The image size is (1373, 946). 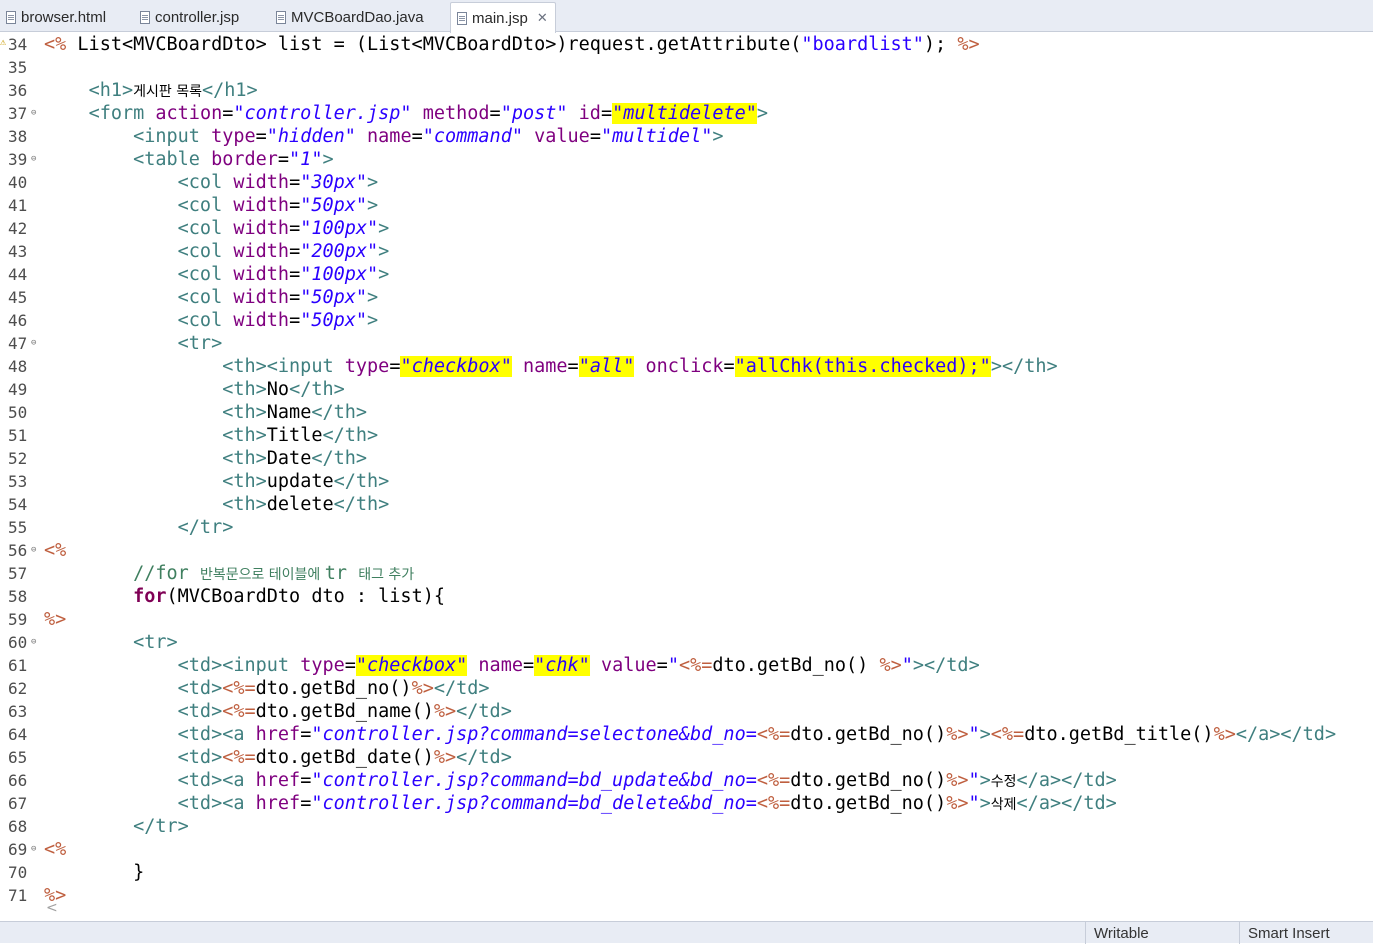 What do you see at coordinates (686, 757) in the screenshot?
I see `code-line: 65 <td><%=dto.getBd_date()%></td>` at bounding box center [686, 757].